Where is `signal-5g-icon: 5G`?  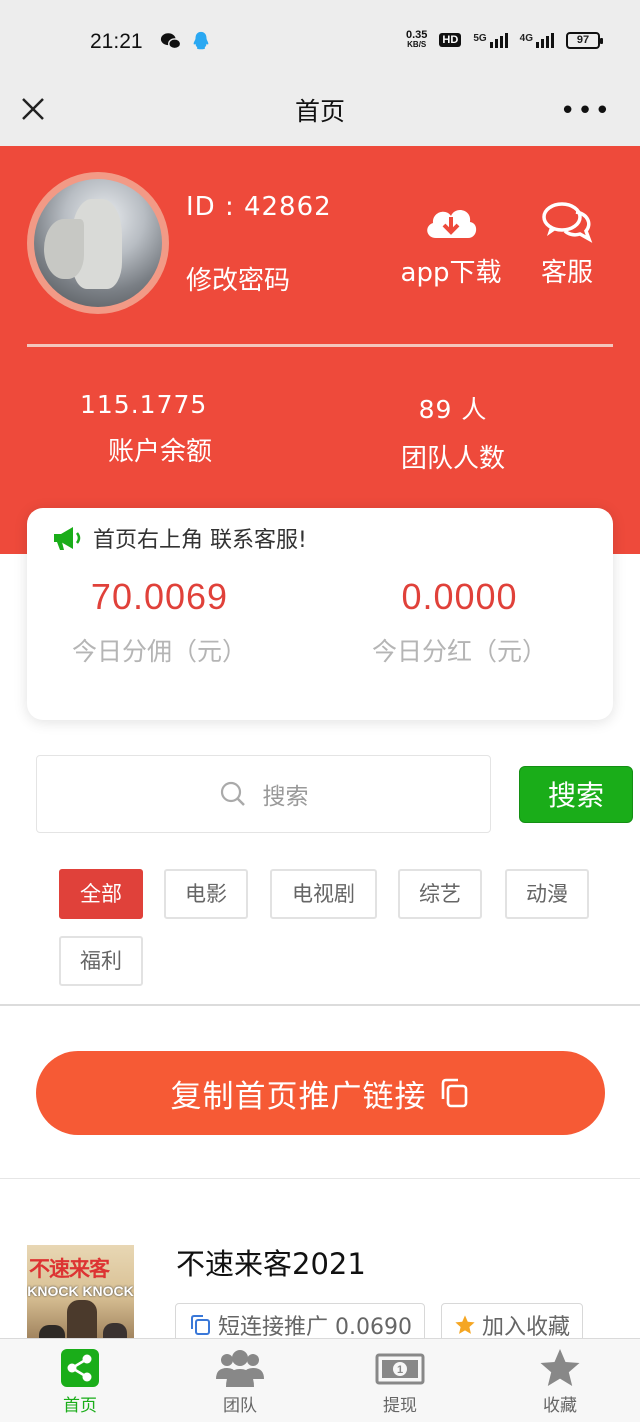
signal-5g-icon: 5G is located at coordinates (490, 40).